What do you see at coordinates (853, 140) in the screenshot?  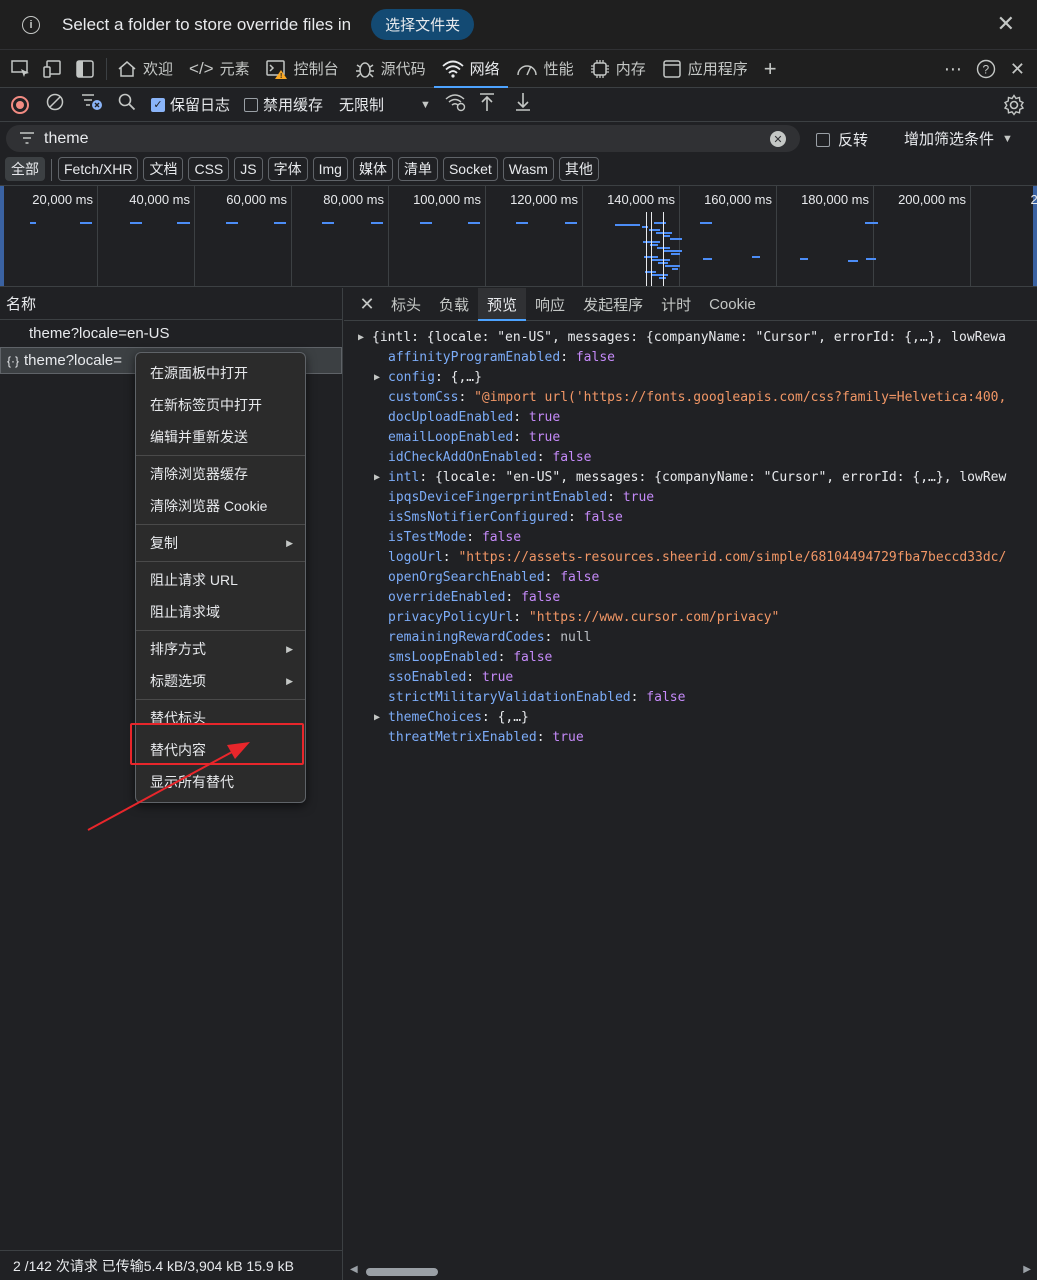 I see `invert-label: 反转` at bounding box center [853, 140].